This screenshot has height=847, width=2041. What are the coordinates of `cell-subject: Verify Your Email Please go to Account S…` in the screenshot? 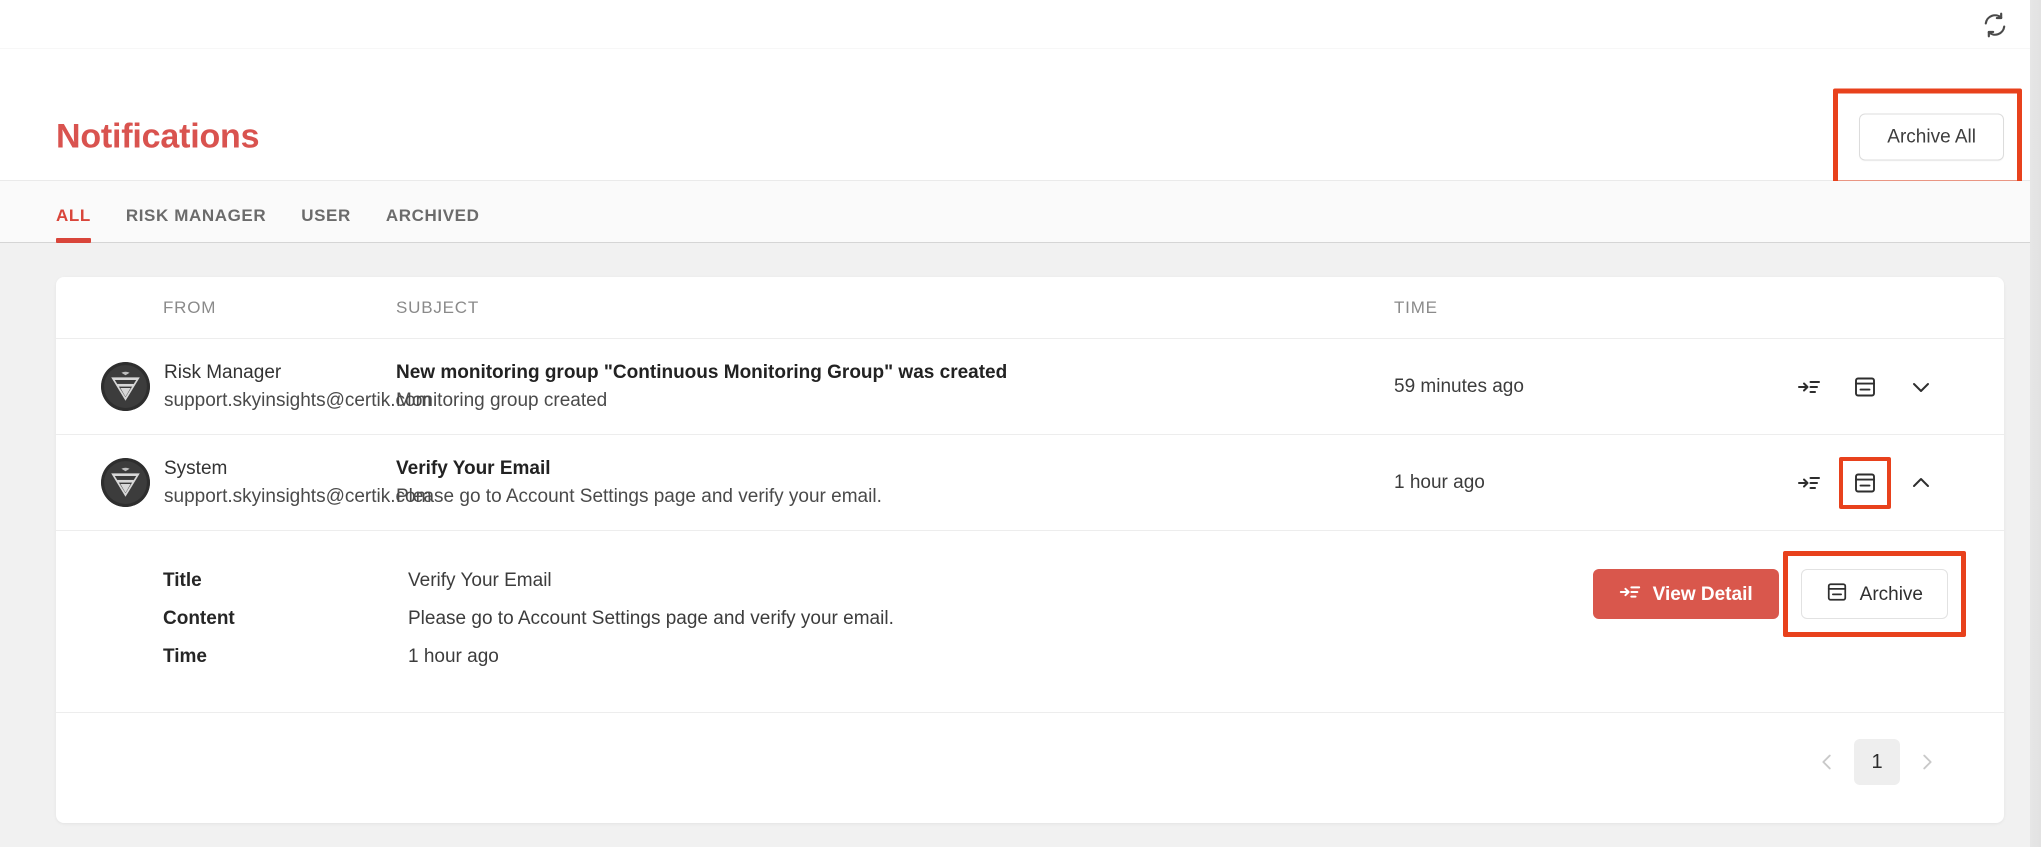 It's located at (895, 482).